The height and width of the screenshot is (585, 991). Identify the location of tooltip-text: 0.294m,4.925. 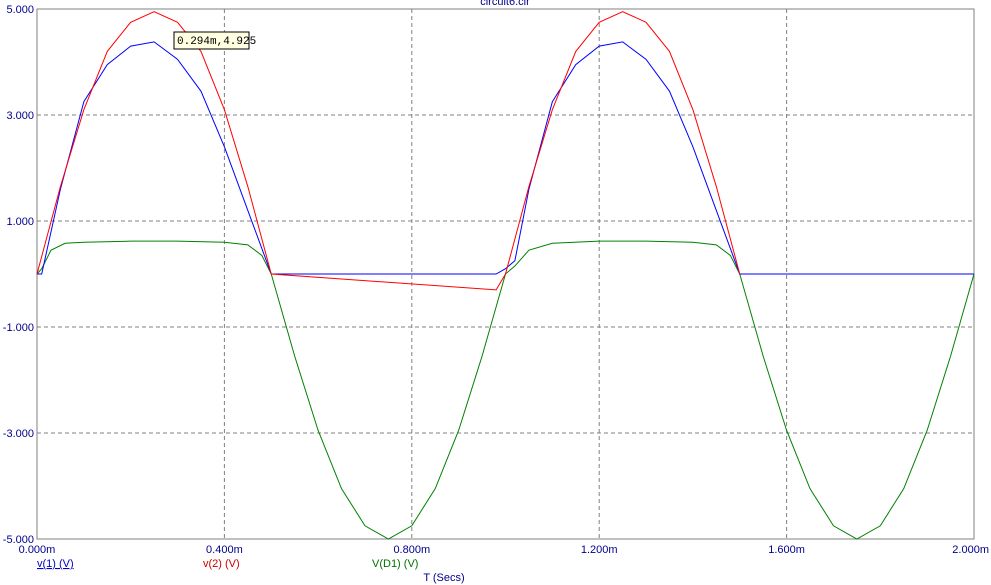
(216, 42).